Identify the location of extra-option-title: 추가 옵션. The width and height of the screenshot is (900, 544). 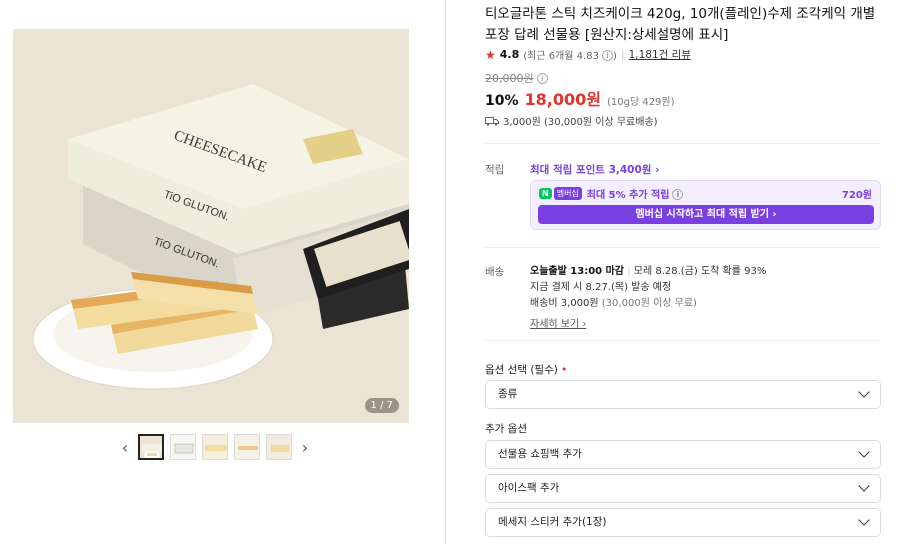
(506, 429).